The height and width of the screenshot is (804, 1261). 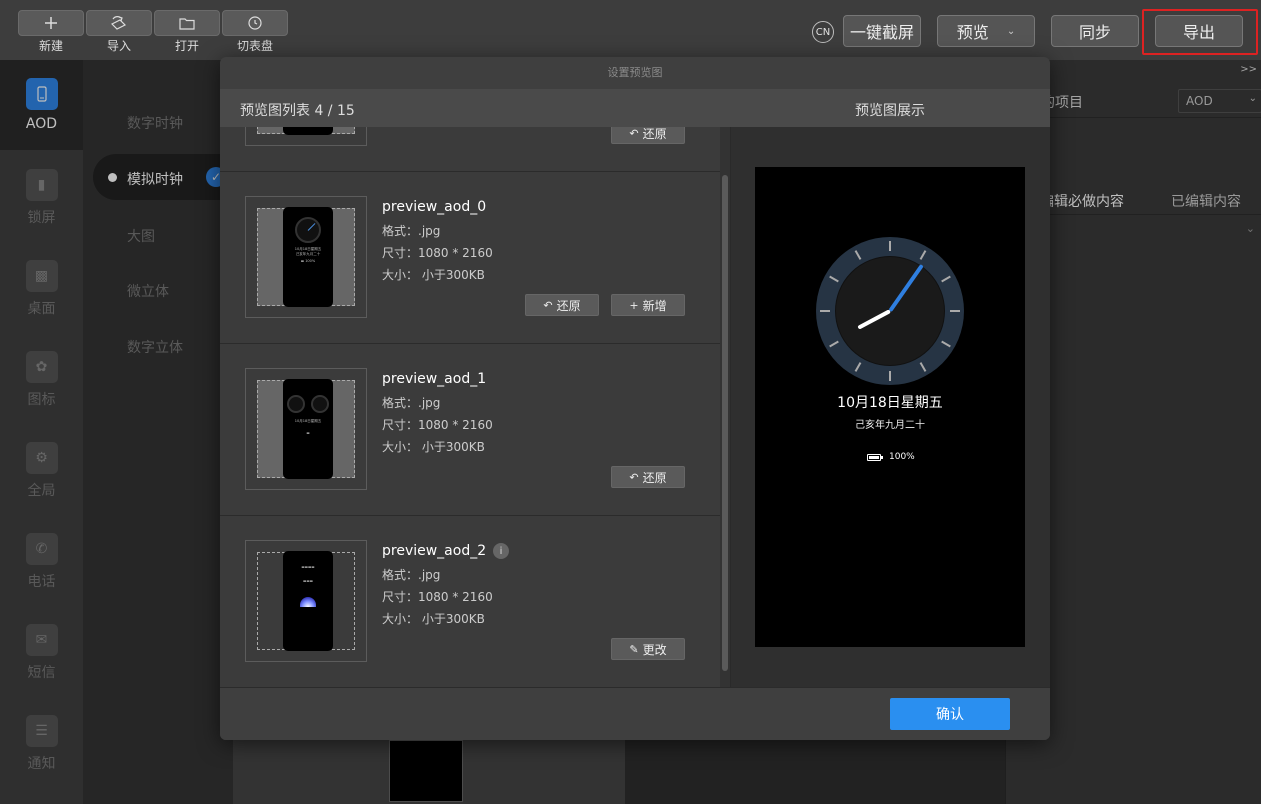 What do you see at coordinates (1011, 31) in the screenshot?
I see `chevron-down-icon: ⌄` at bounding box center [1011, 31].